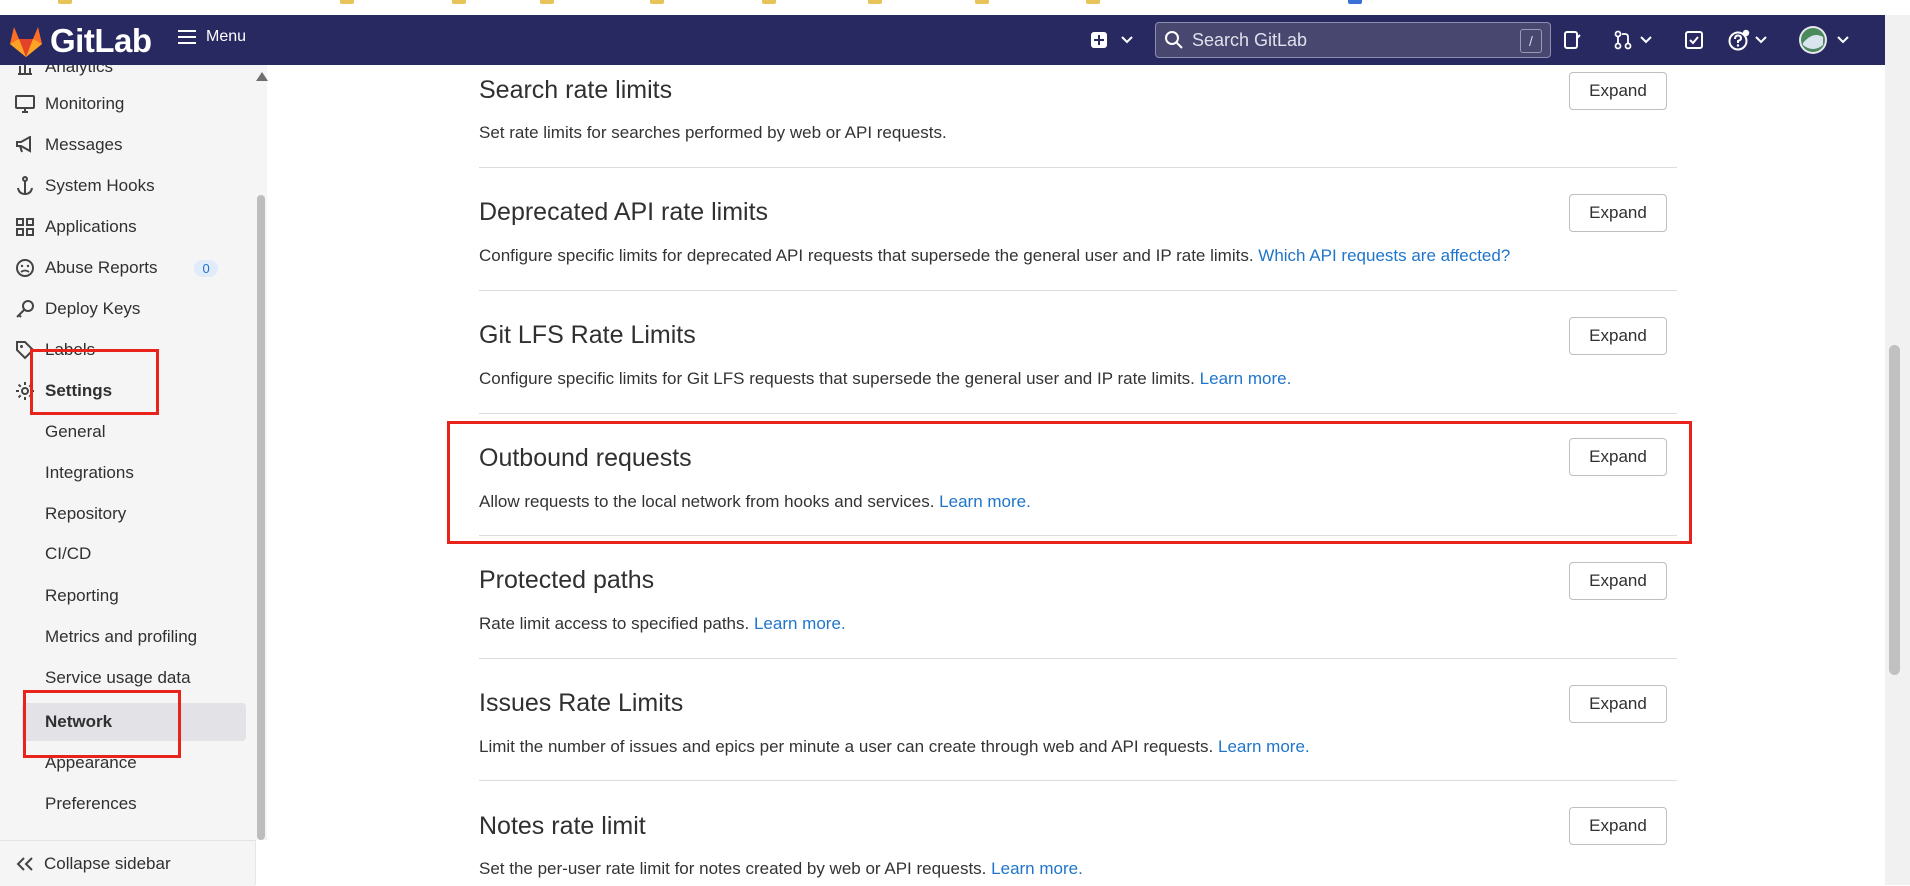 The height and width of the screenshot is (886, 1910). What do you see at coordinates (100, 185) in the screenshot?
I see `sidebar-item-label: System Hooks` at bounding box center [100, 185].